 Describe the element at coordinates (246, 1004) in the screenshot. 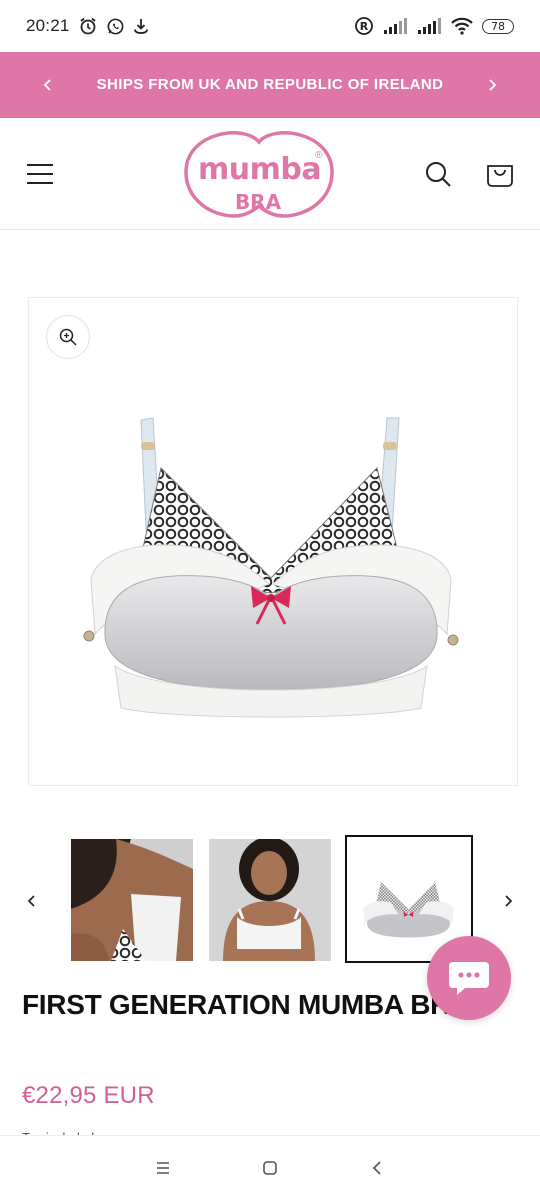

I see `product-title: FIRST GENERATION MUMBA BRA` at that location.